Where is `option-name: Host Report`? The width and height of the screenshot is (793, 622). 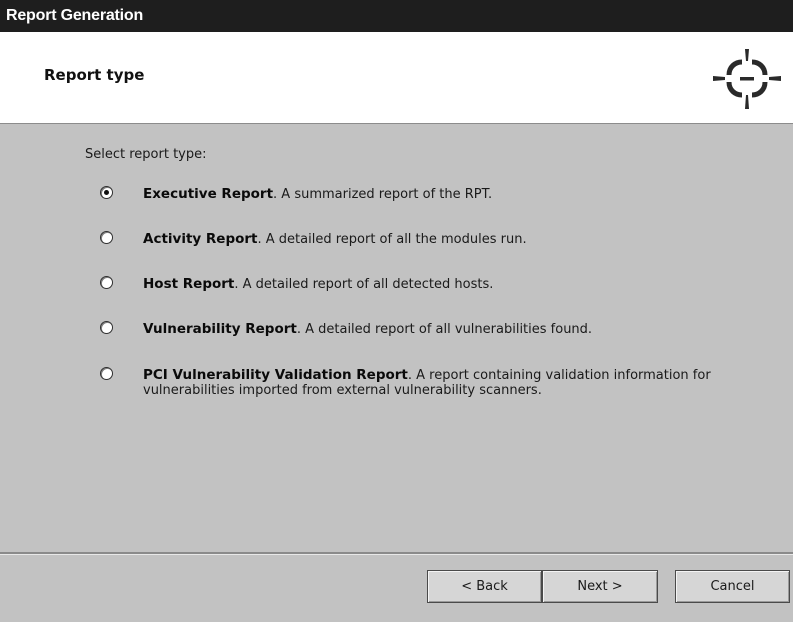 option-name: Host Report is located at coordinates (189, 284).